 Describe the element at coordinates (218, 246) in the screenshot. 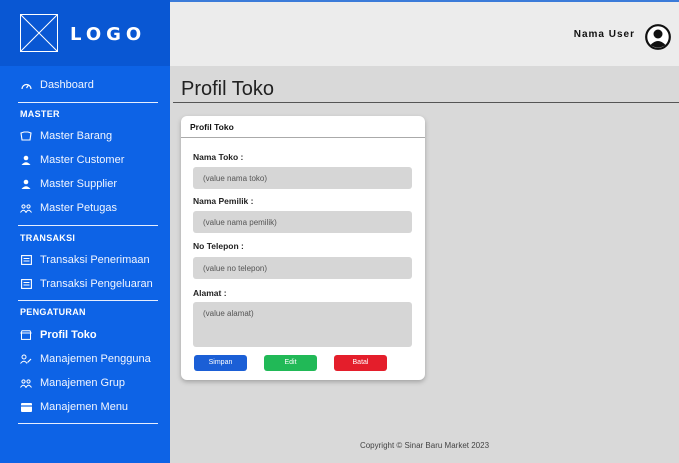

I see `no-telepon-label: No Telepon :` at that location.